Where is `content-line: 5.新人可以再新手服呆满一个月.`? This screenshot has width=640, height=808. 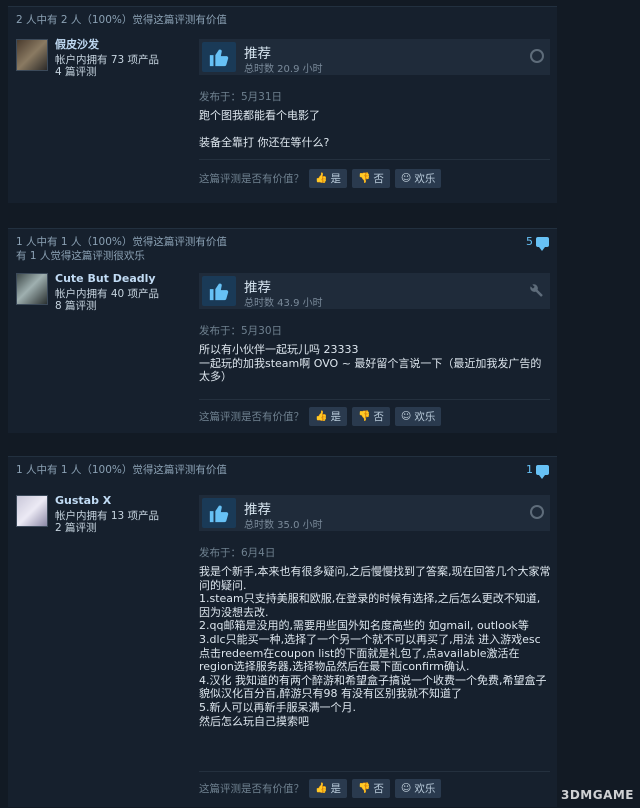 content-line: 5.新人可以再新手服呆满一个月. is located at coordinates (277, 707).